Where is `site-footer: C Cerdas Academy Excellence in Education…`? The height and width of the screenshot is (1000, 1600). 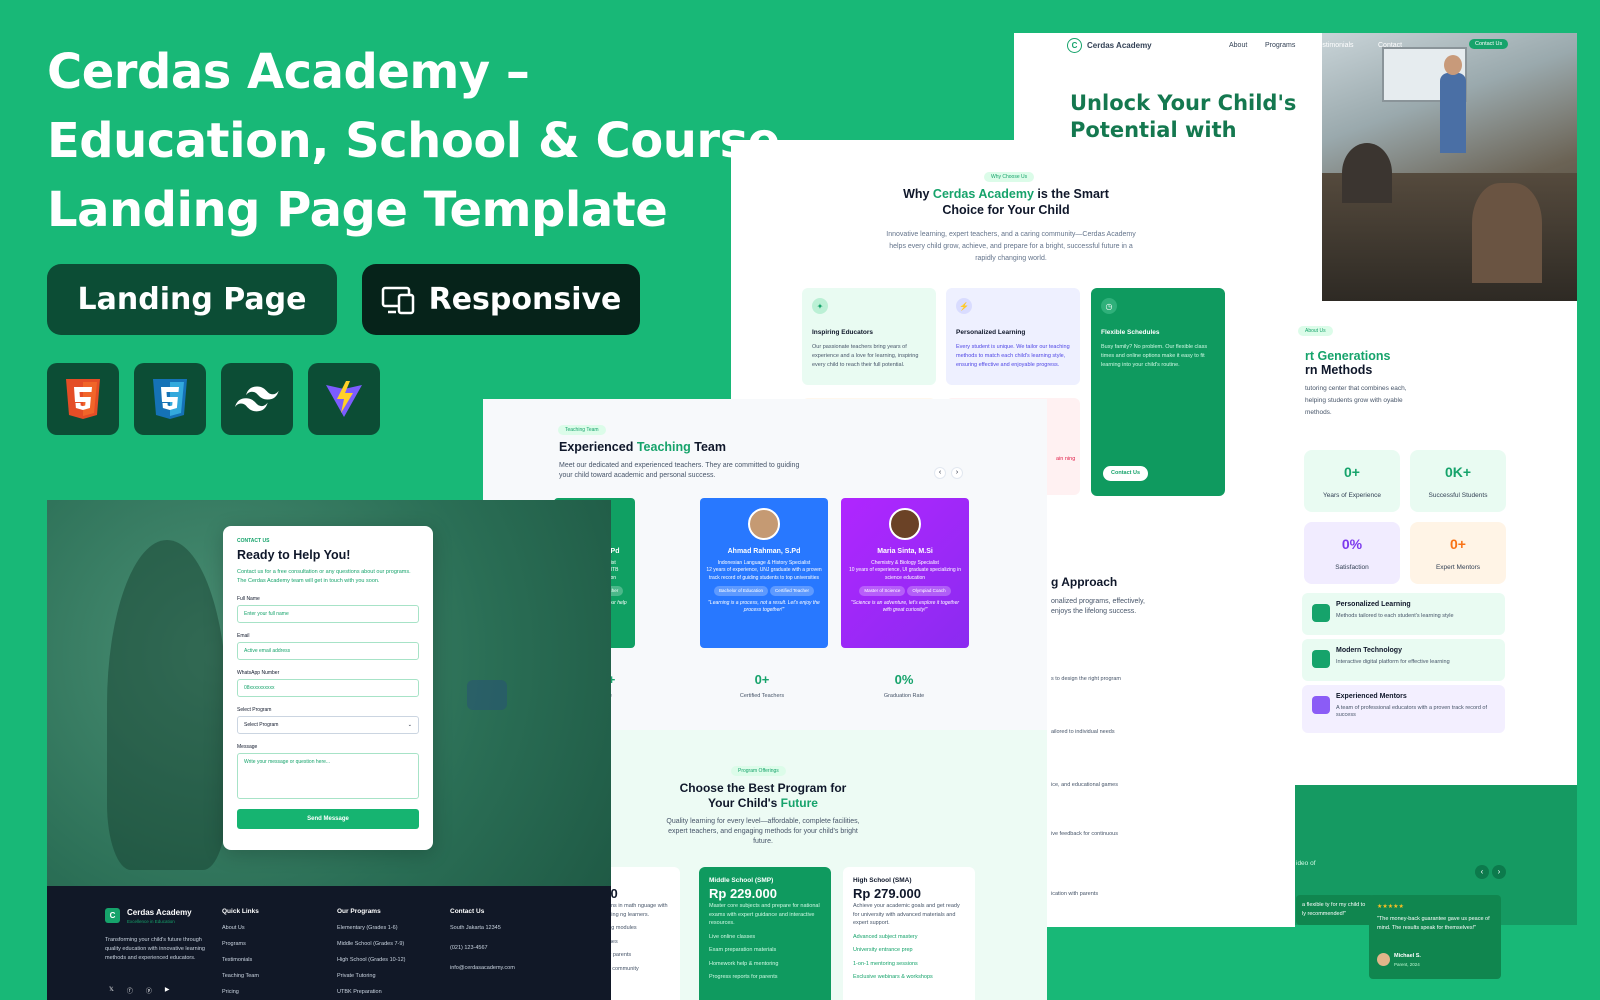 site-footer: C Cerdas Academy Excellence in Education… is located at coordinates (329, 943).